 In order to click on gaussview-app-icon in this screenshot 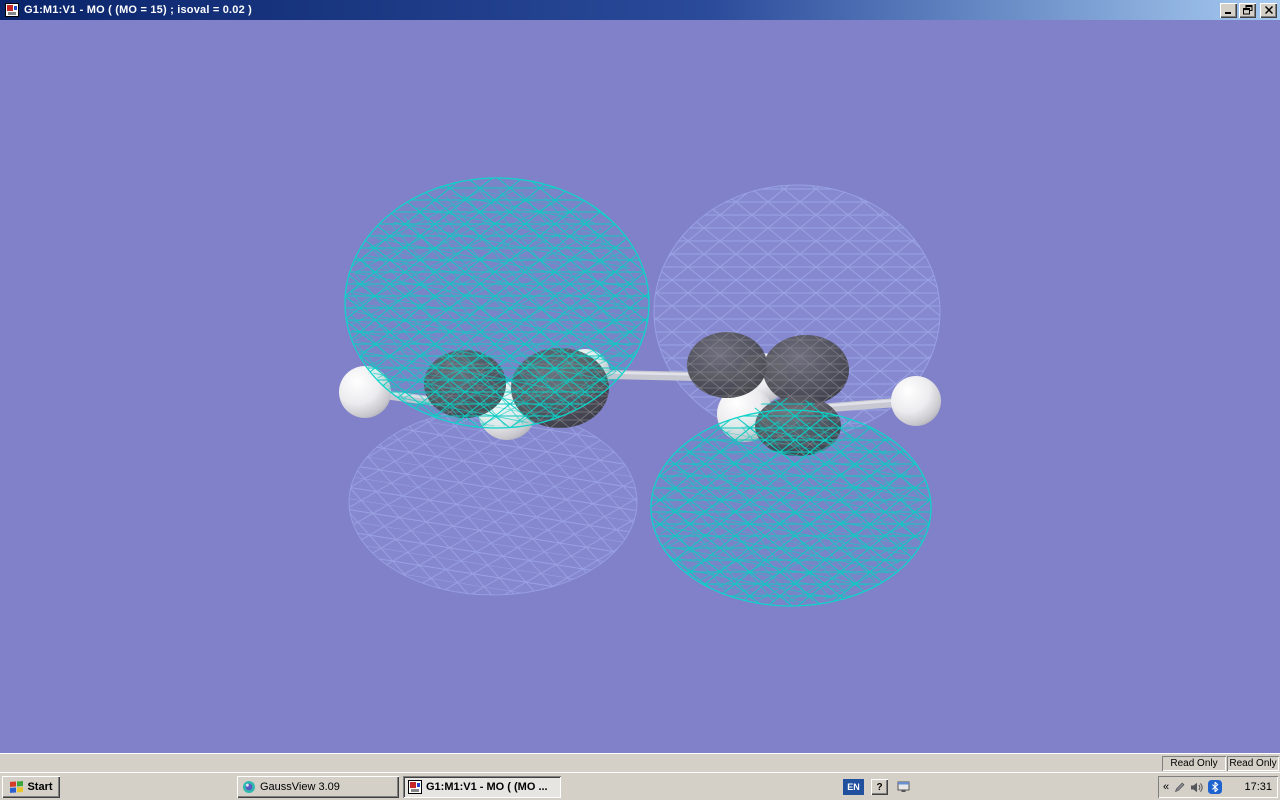, I will do `click(249, 787)`.